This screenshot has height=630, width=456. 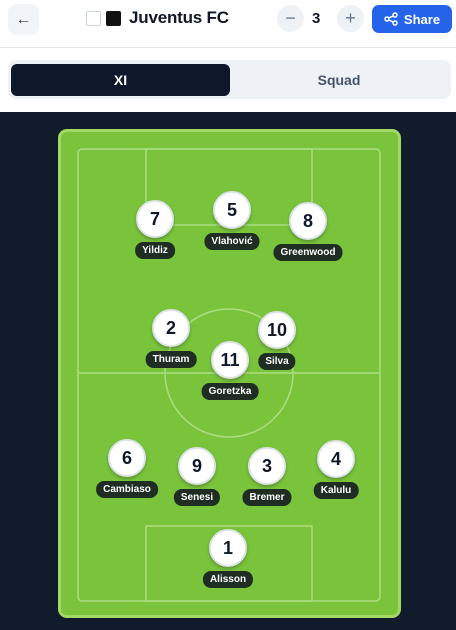 I want to click on player-name: Kalulu, so click(x=336, y=490).